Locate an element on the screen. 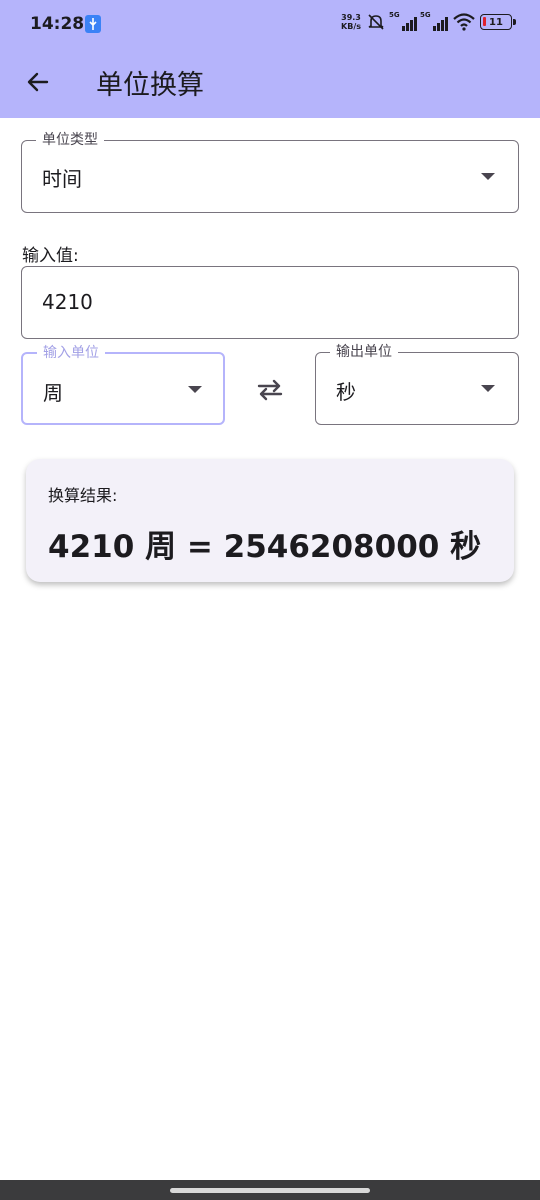 The image size is (540, 1200). input-unit-value: 周 is located at coordinates (53, 393).